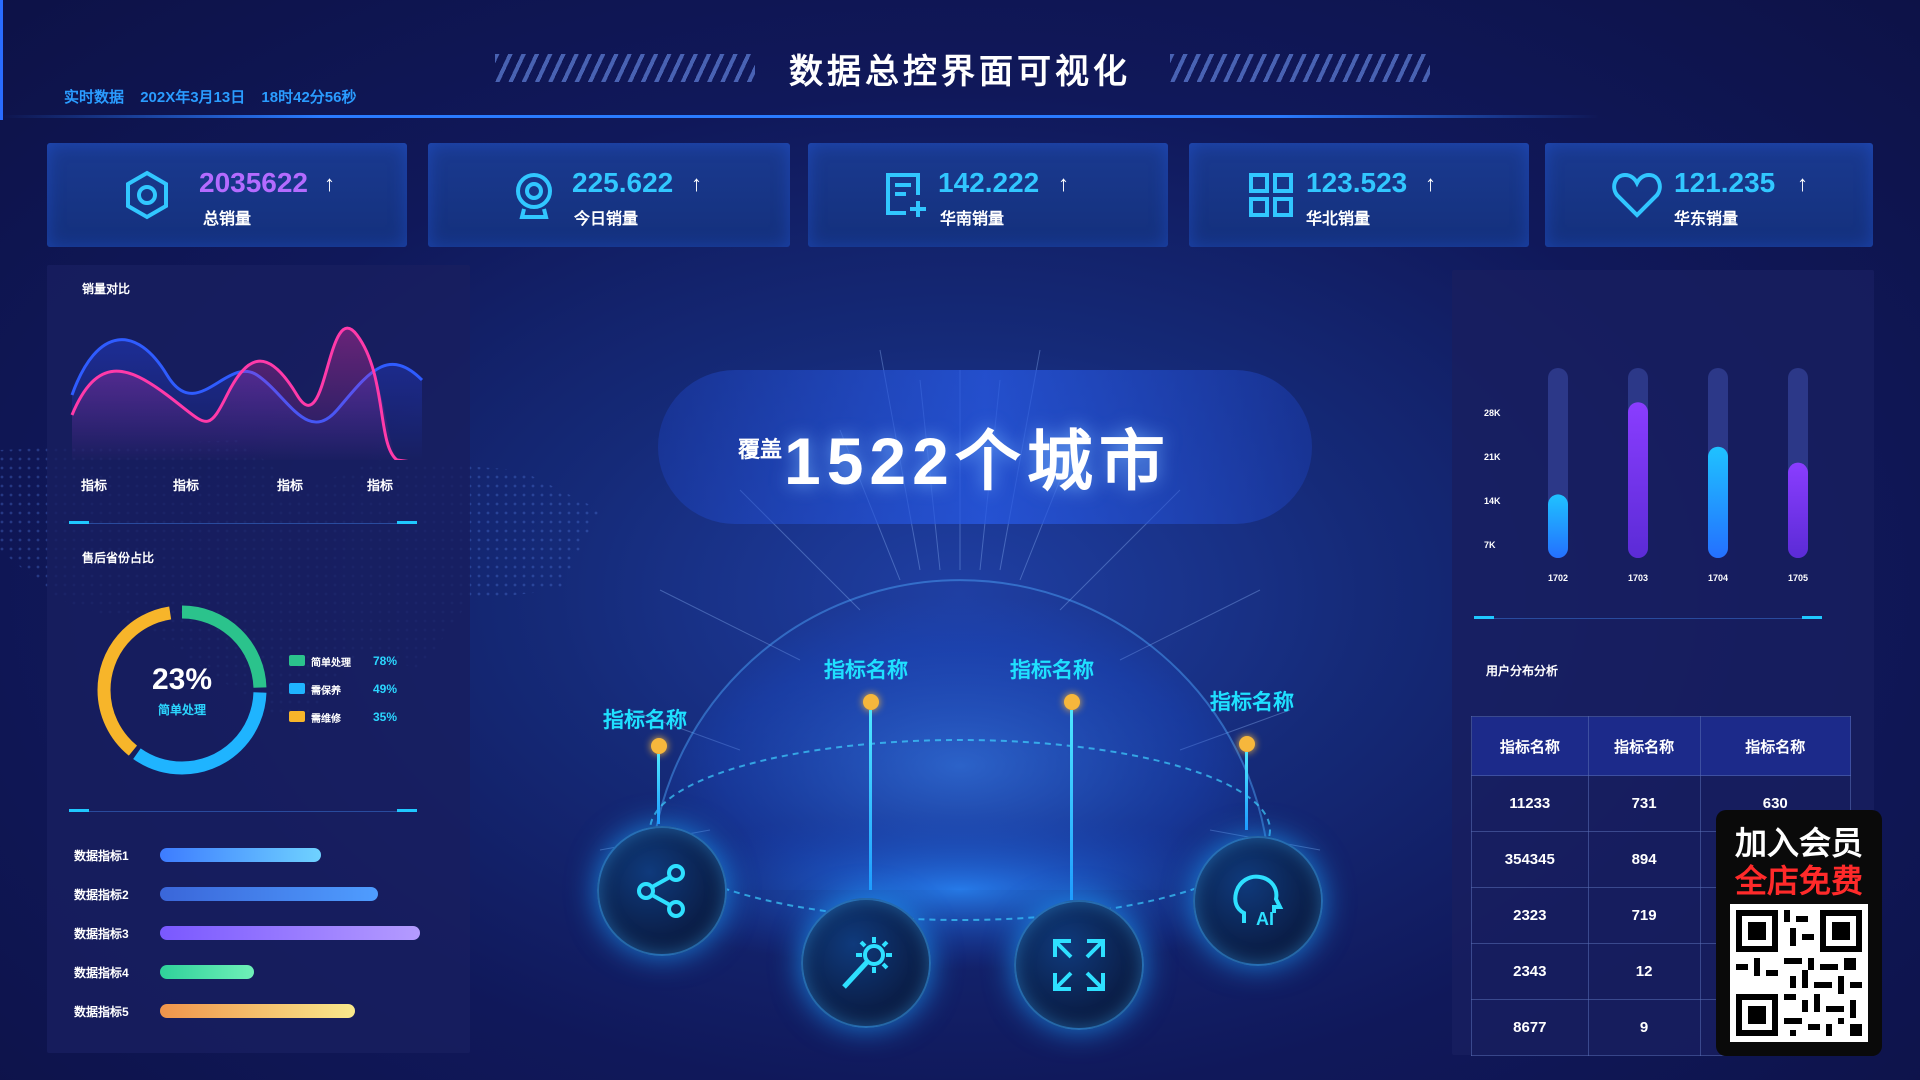 The height and width of the screenshot is (1080, 1920). I want to click on grid-apps-icon, so click(1271, 195).